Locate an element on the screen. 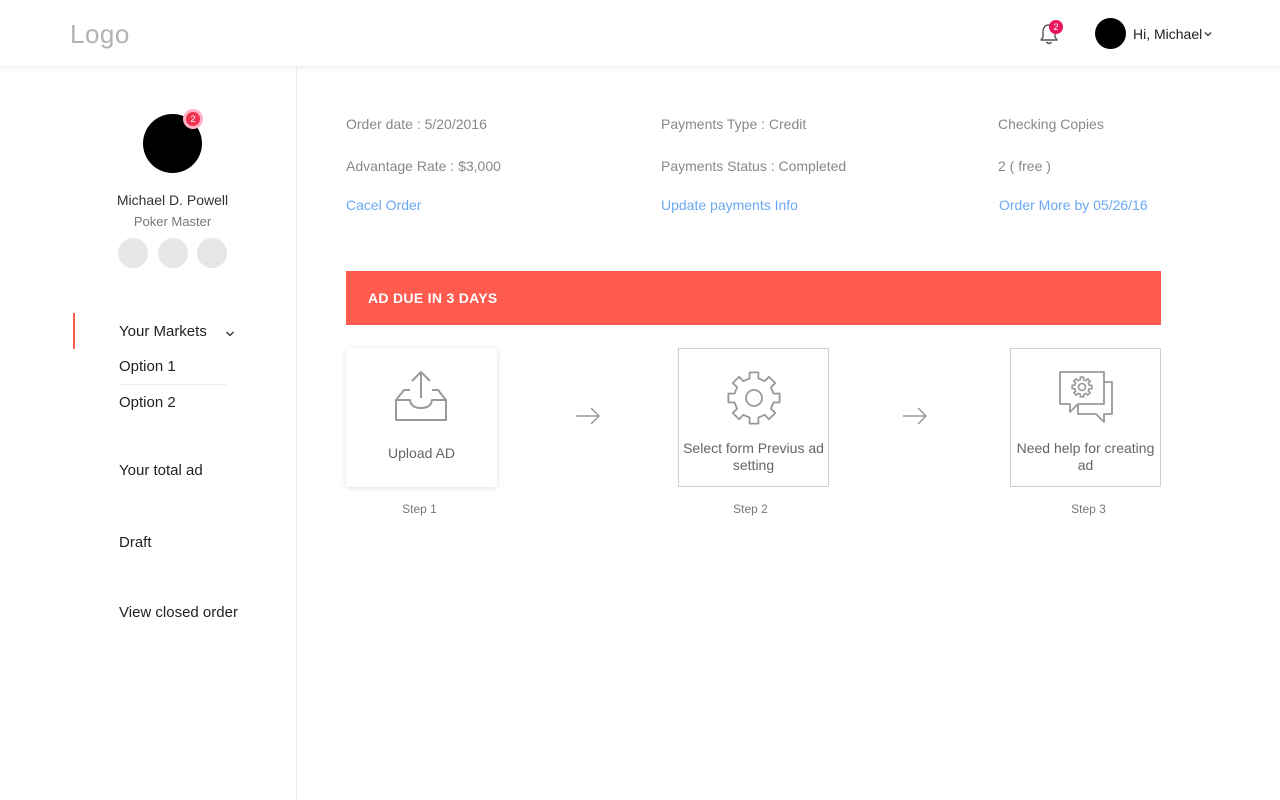  profile-badge: 2 is located at coordinates (193, 119).